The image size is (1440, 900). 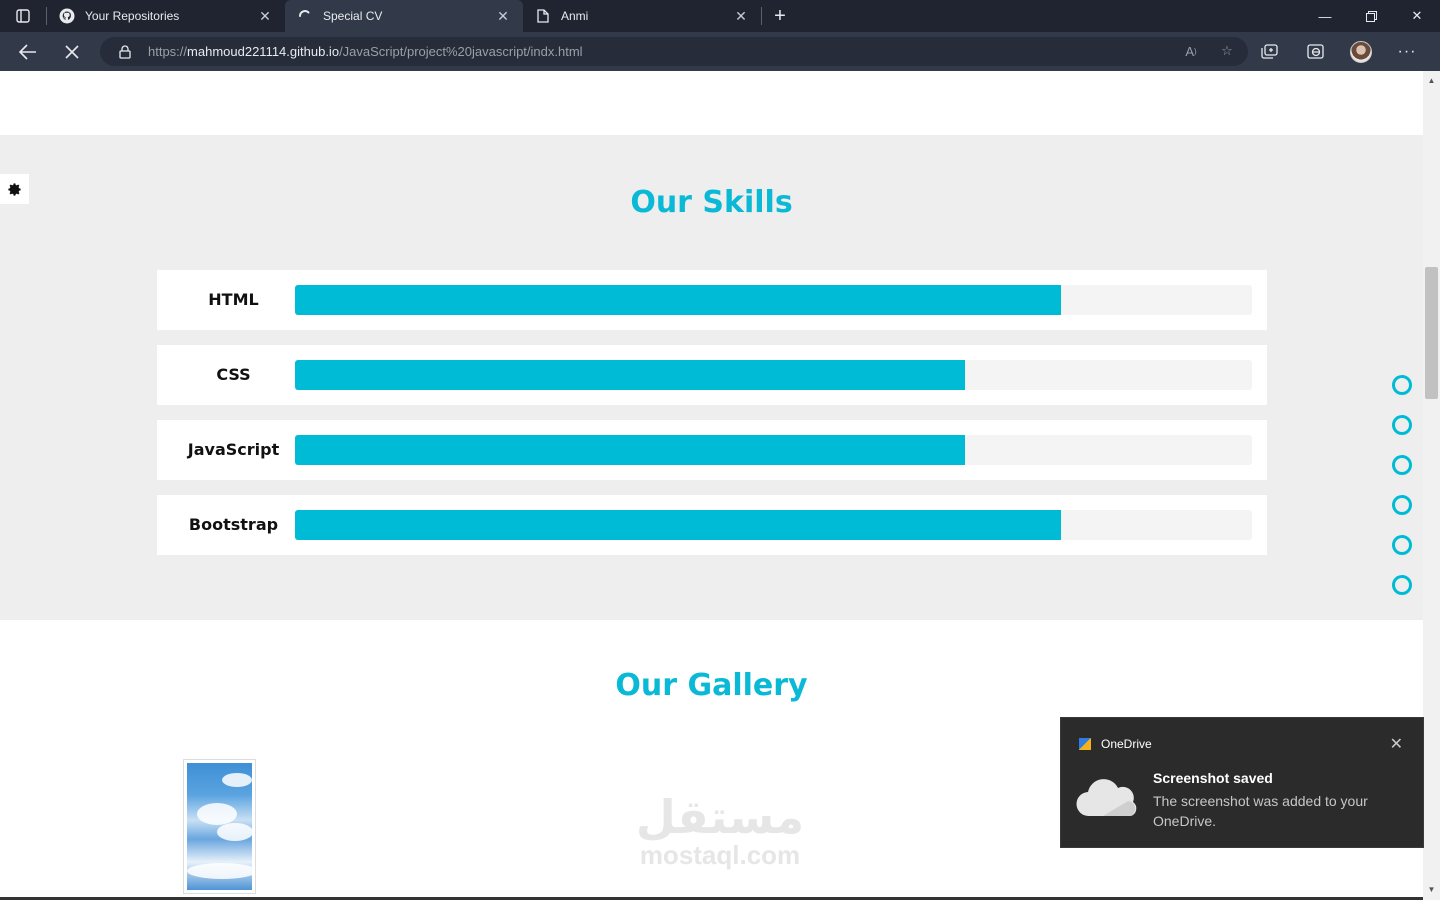 I want to click on url-scheme: https://, so click(x=168, y=51).